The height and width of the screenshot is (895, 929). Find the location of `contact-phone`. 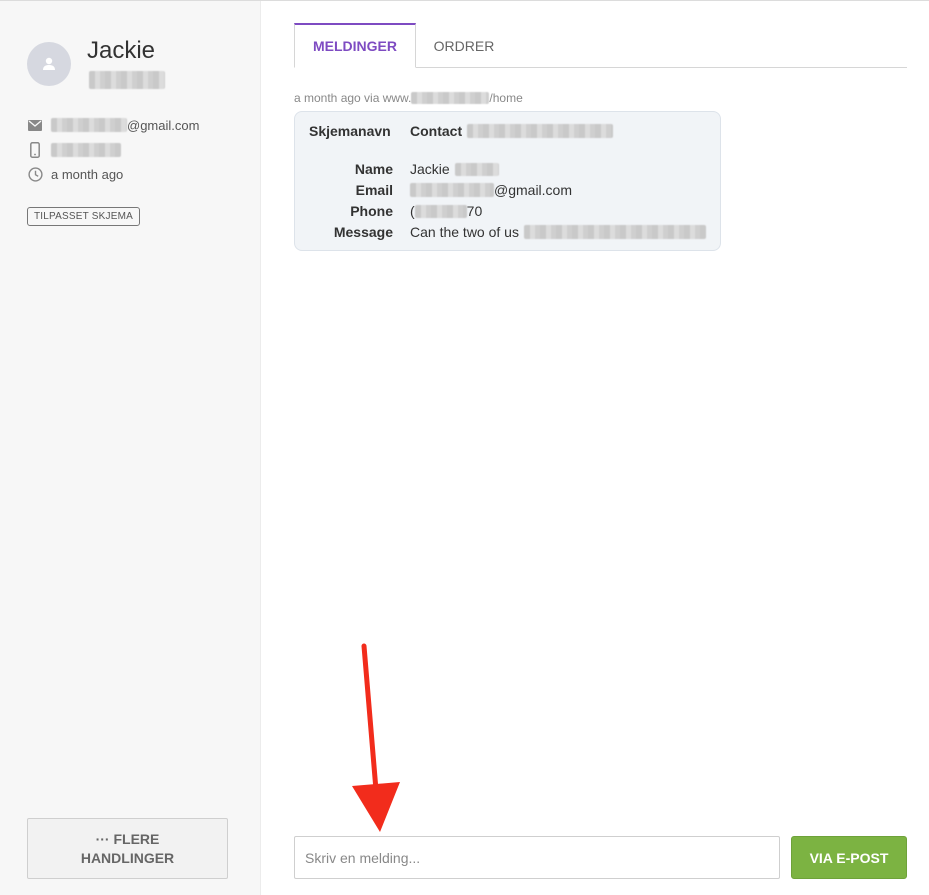

contact-phone is located at coordinates (74, 150).